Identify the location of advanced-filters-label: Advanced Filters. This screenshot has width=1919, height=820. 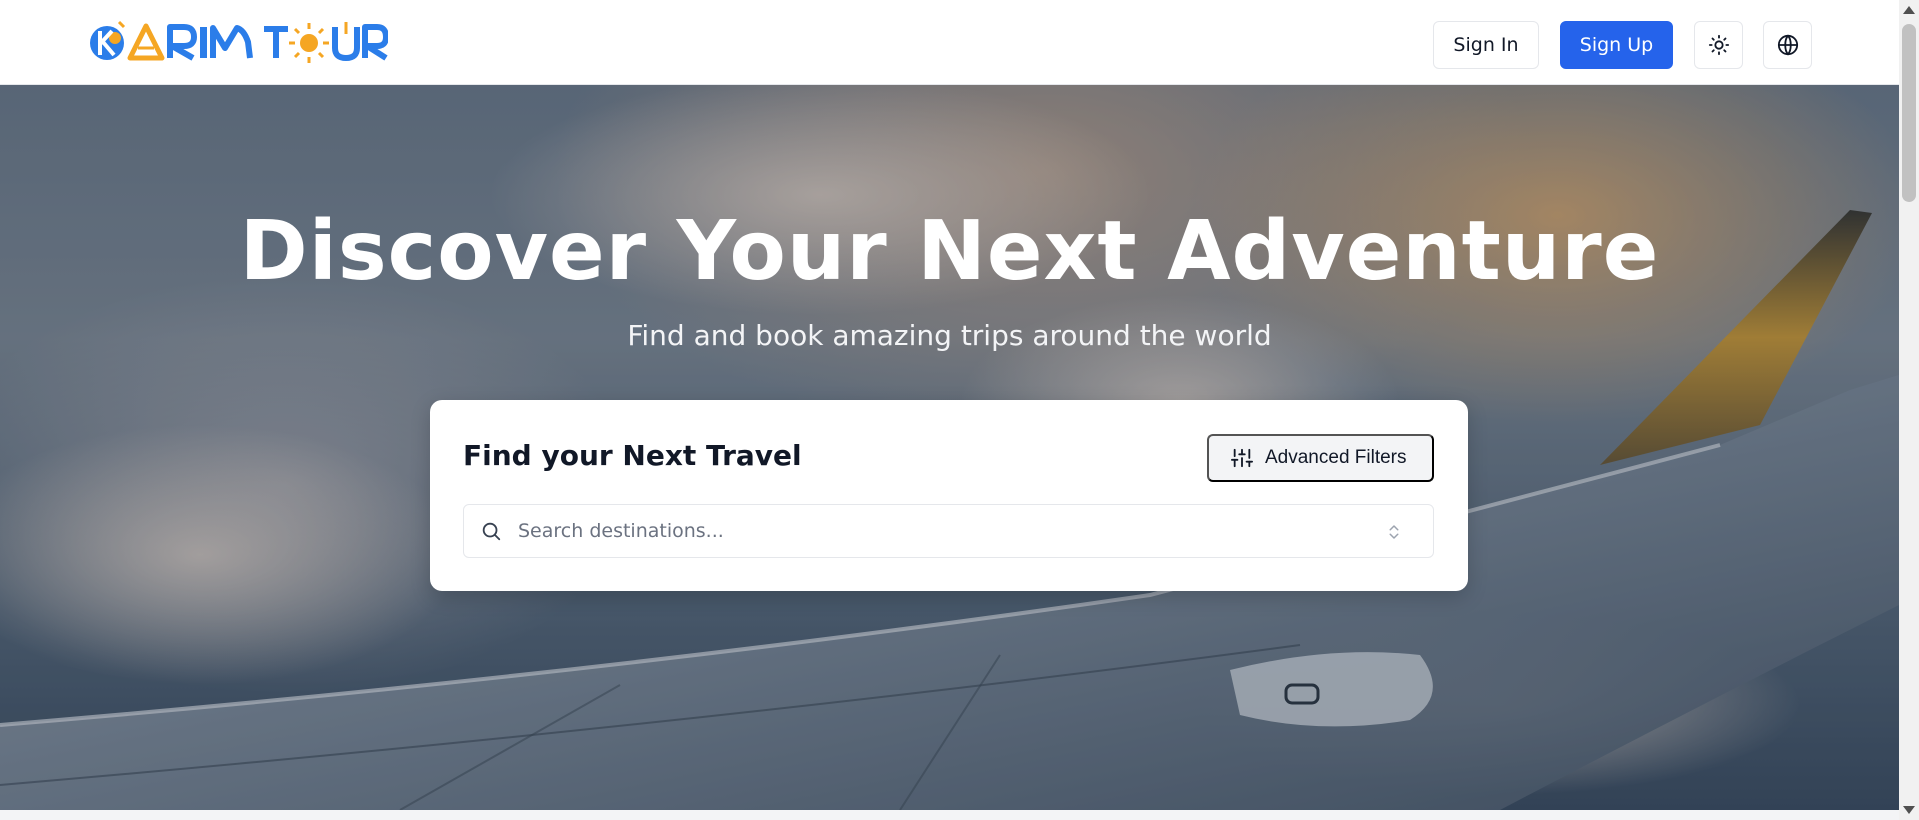
(1336, 457).